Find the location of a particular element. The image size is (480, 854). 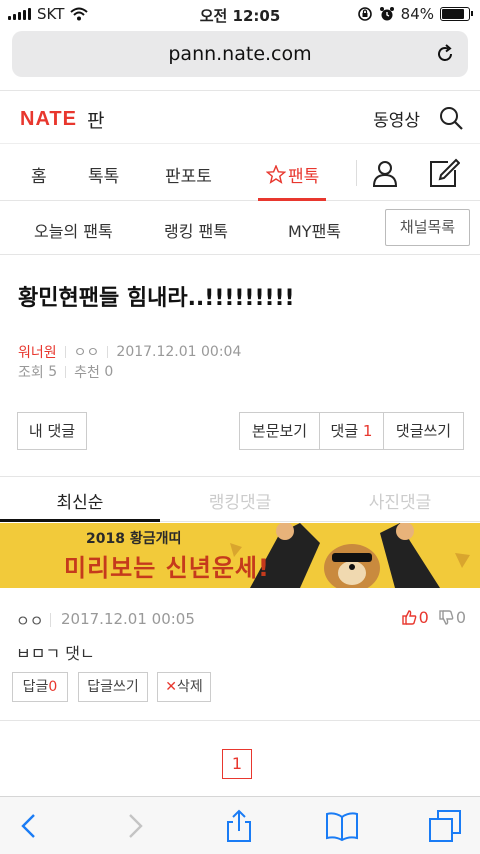

thumbs-down-icon is located at coordinates (446, 617).